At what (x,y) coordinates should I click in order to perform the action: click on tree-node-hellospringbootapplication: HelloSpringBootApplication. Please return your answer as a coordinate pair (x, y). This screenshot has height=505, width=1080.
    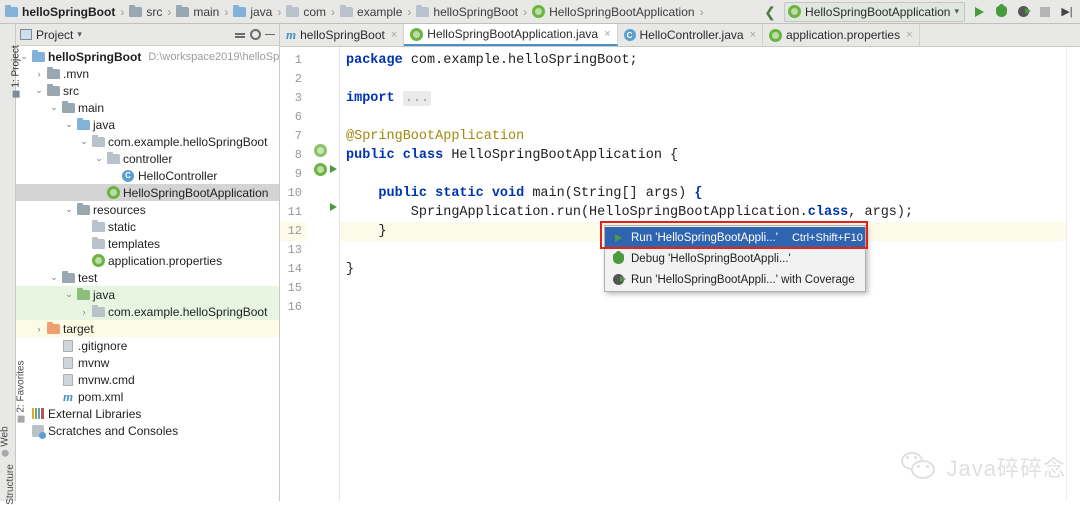
    Looking at the image, I should click on (147, 192).